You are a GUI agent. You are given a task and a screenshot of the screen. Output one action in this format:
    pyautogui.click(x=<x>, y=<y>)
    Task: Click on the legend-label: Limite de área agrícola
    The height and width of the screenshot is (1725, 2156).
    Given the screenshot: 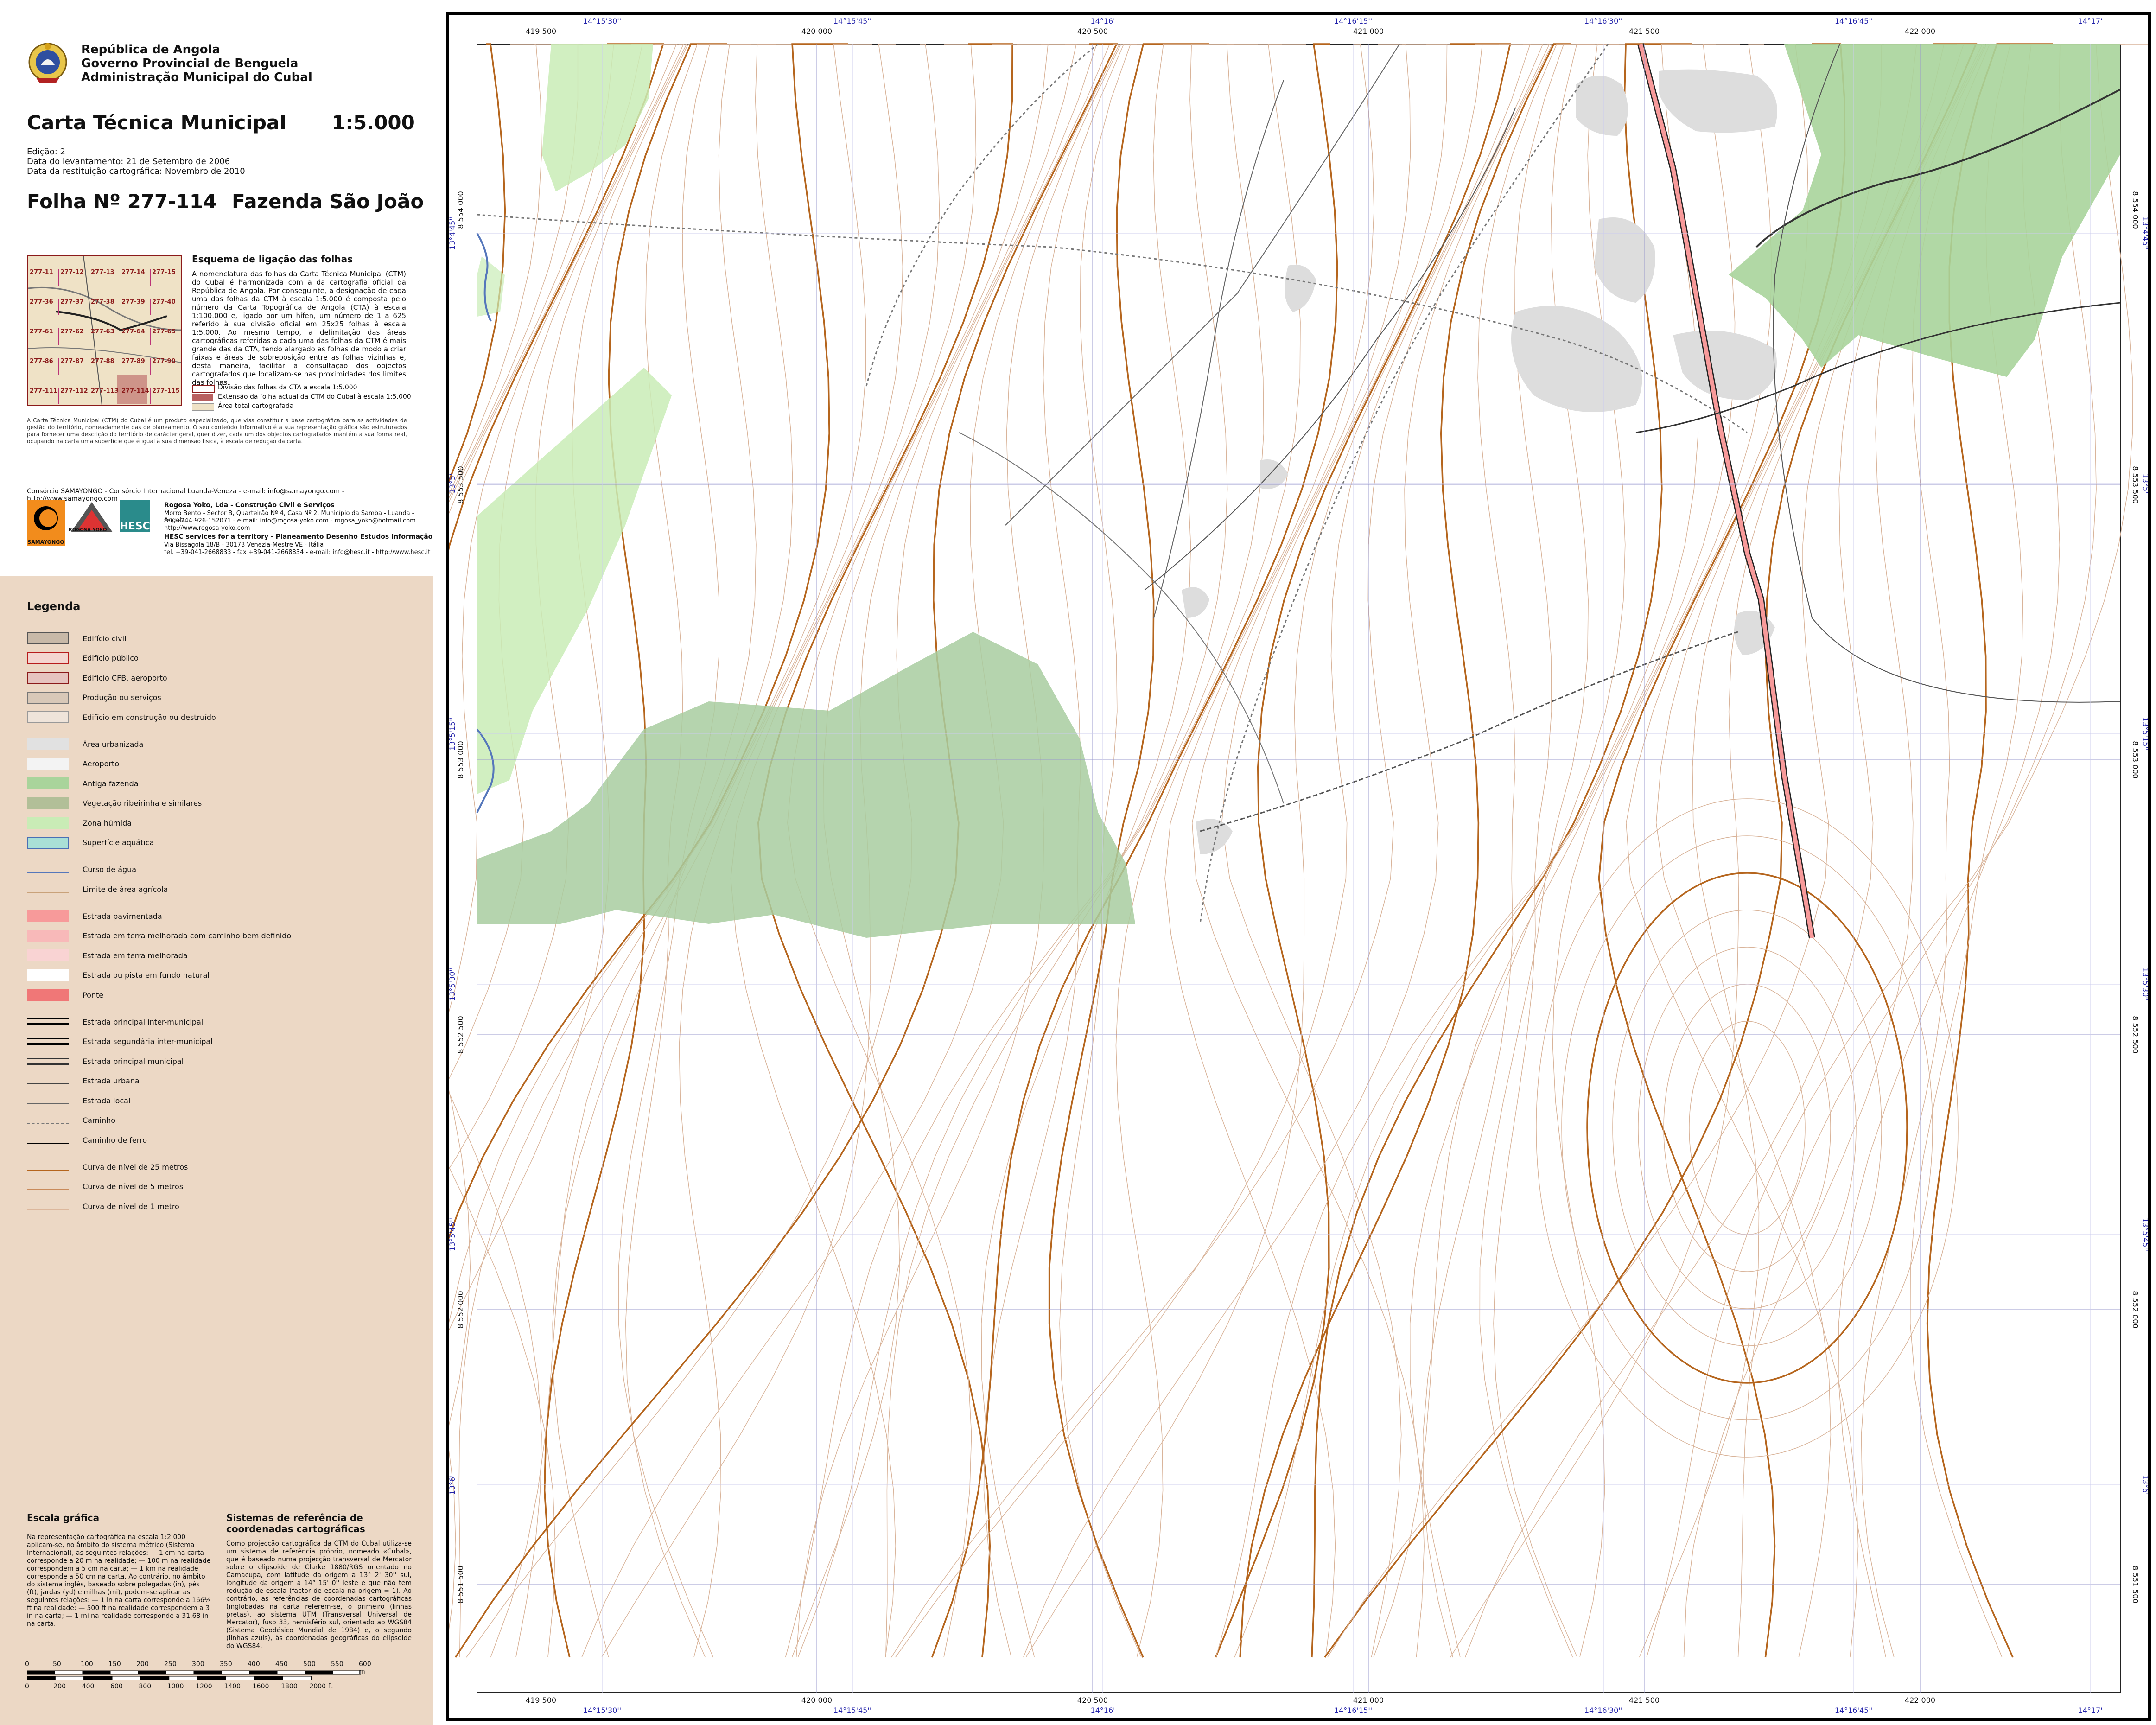 What is the action you would take?
    pyautogui.click(x=125, y=889)
    